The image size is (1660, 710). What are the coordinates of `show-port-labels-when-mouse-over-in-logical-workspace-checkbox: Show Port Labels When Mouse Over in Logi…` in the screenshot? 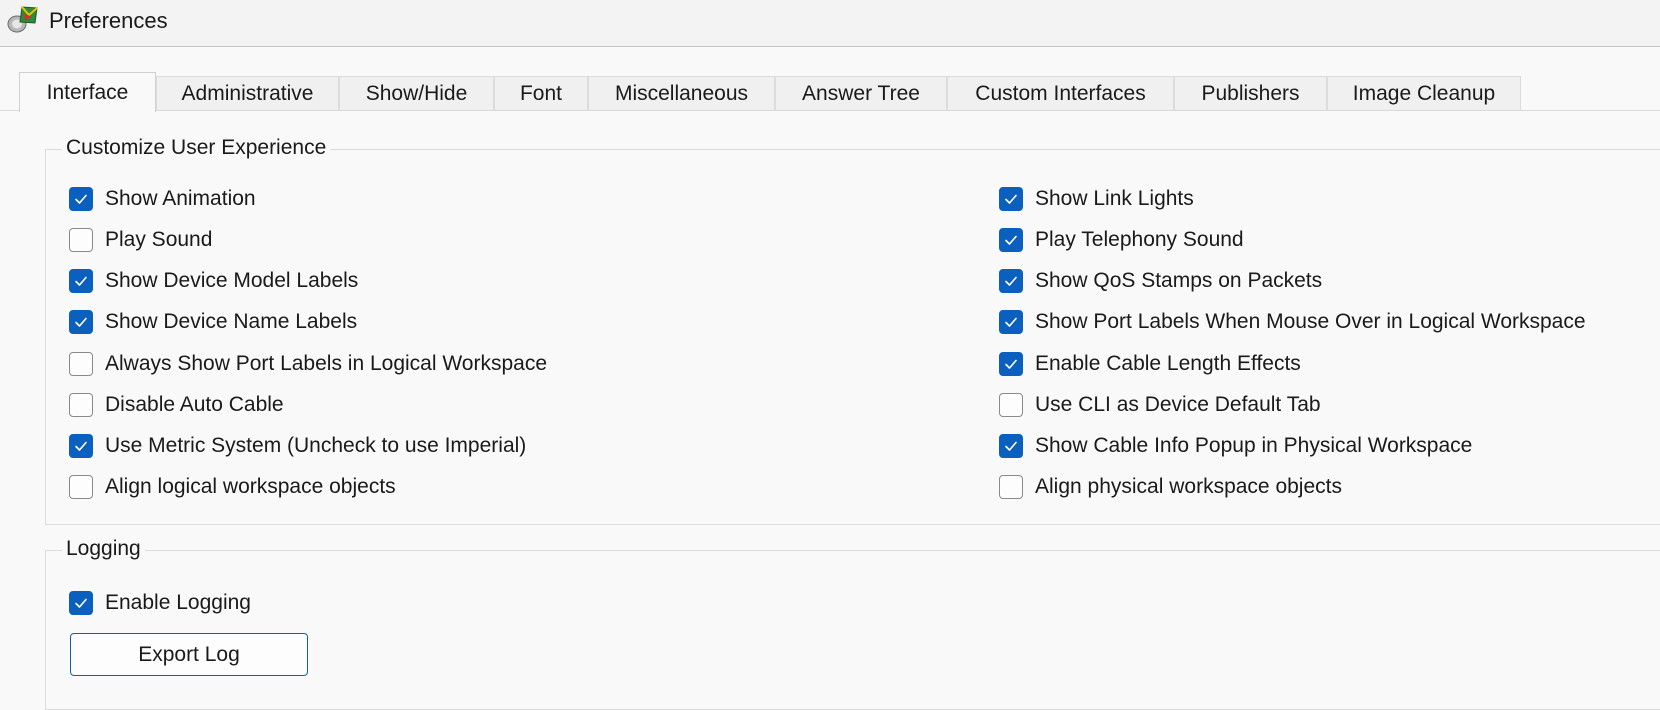 It's located at (1292, 322).